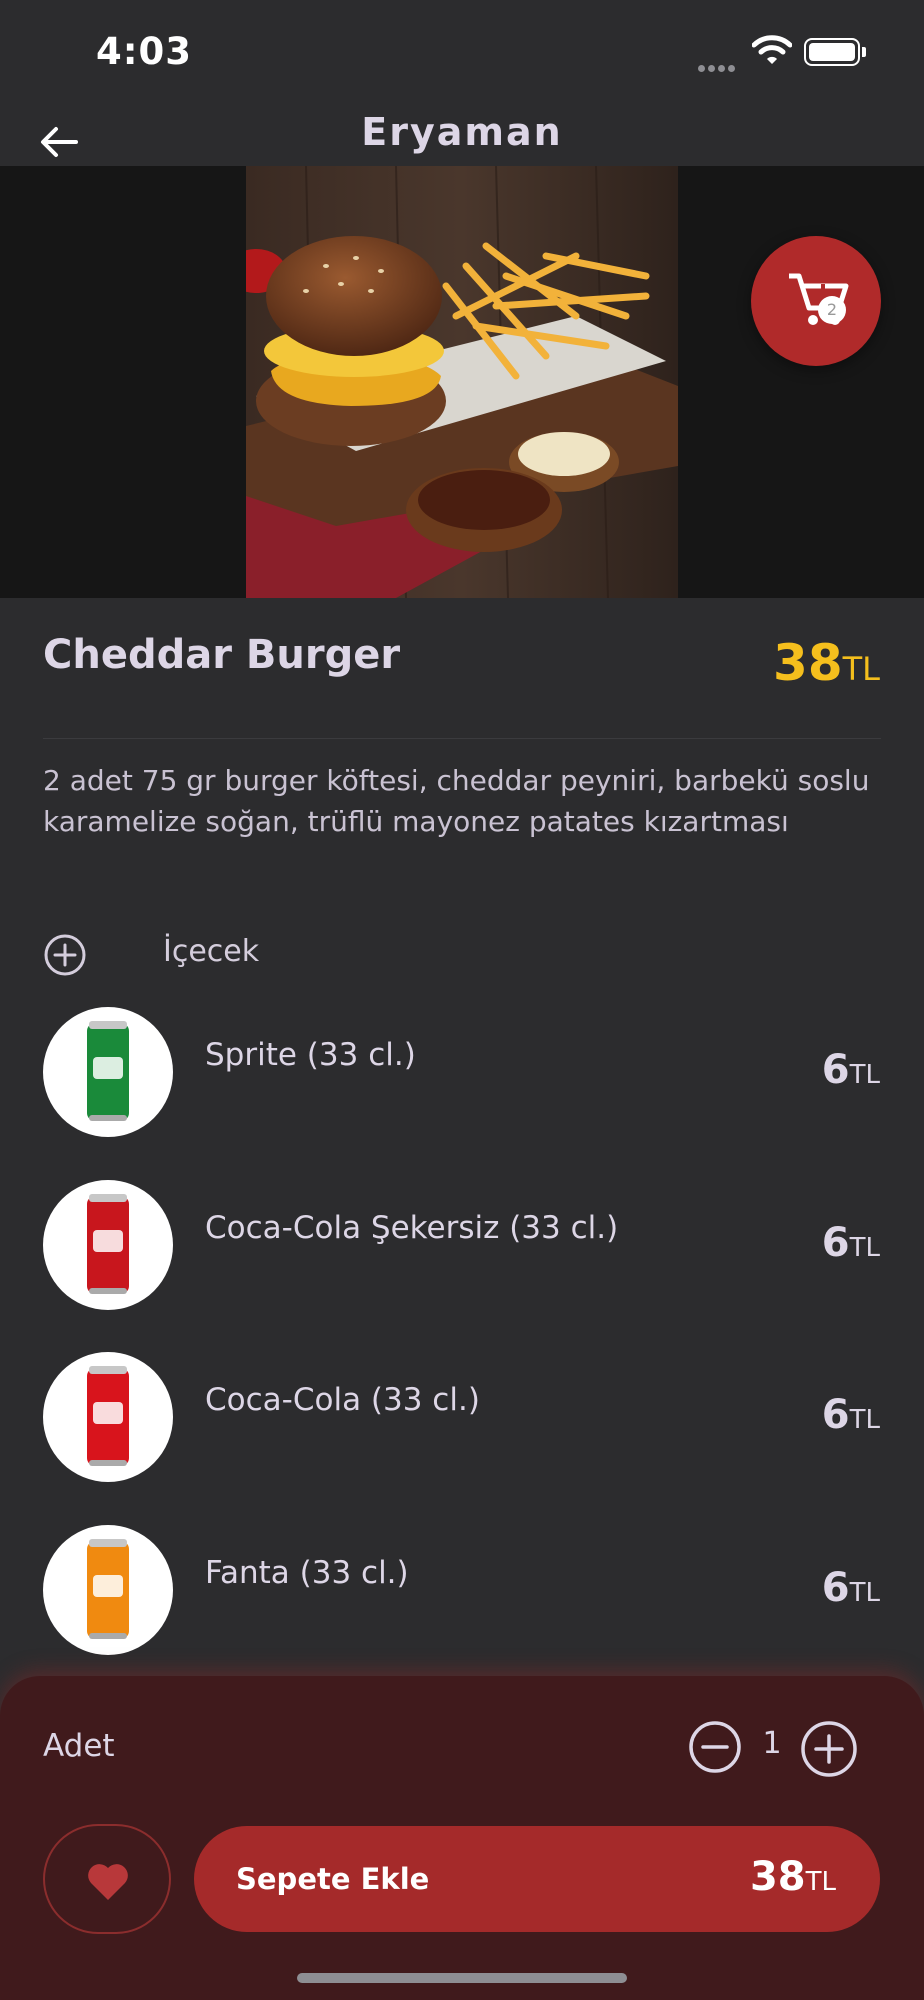 This screenshot has width=924, height=2000. I want to click on divider, so click(462, 738).